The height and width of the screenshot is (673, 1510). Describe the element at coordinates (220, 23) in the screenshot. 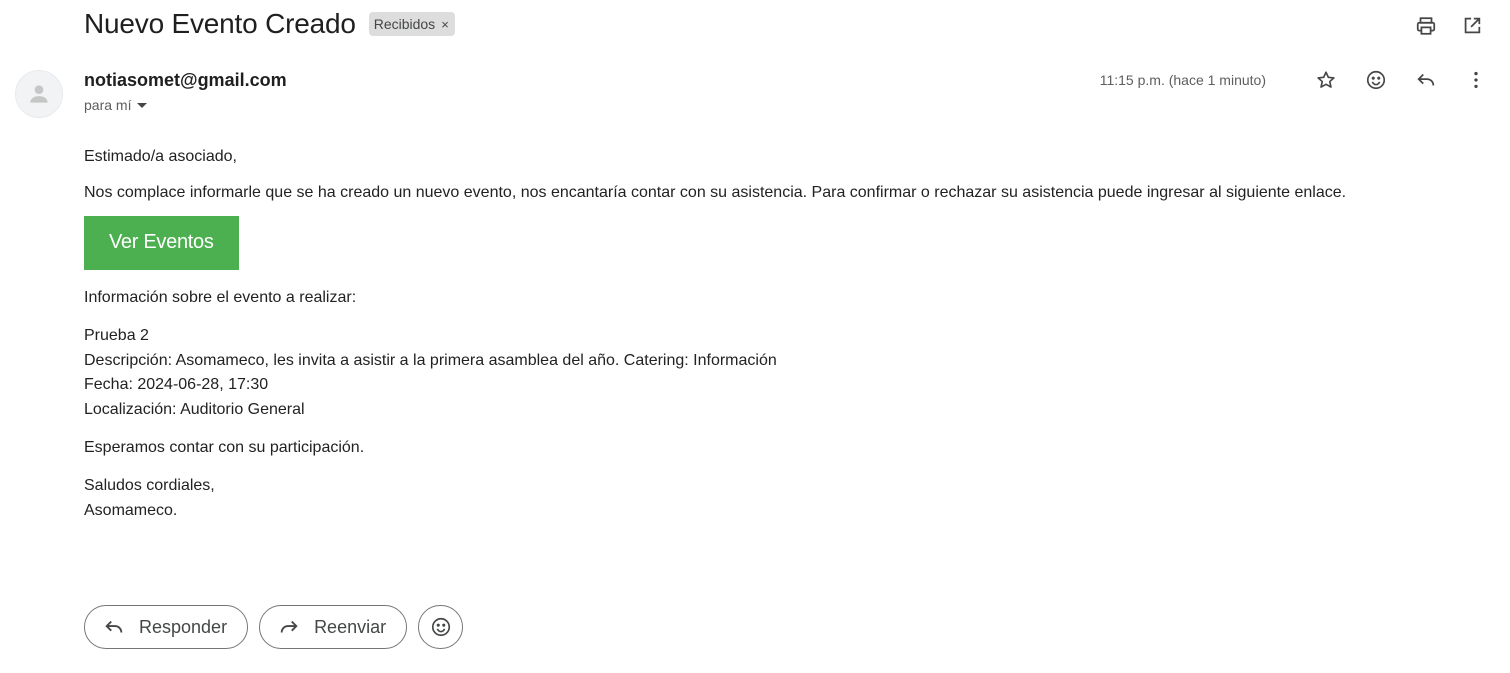

I see `email-subject: Nuevo Evento Creado` at that location.